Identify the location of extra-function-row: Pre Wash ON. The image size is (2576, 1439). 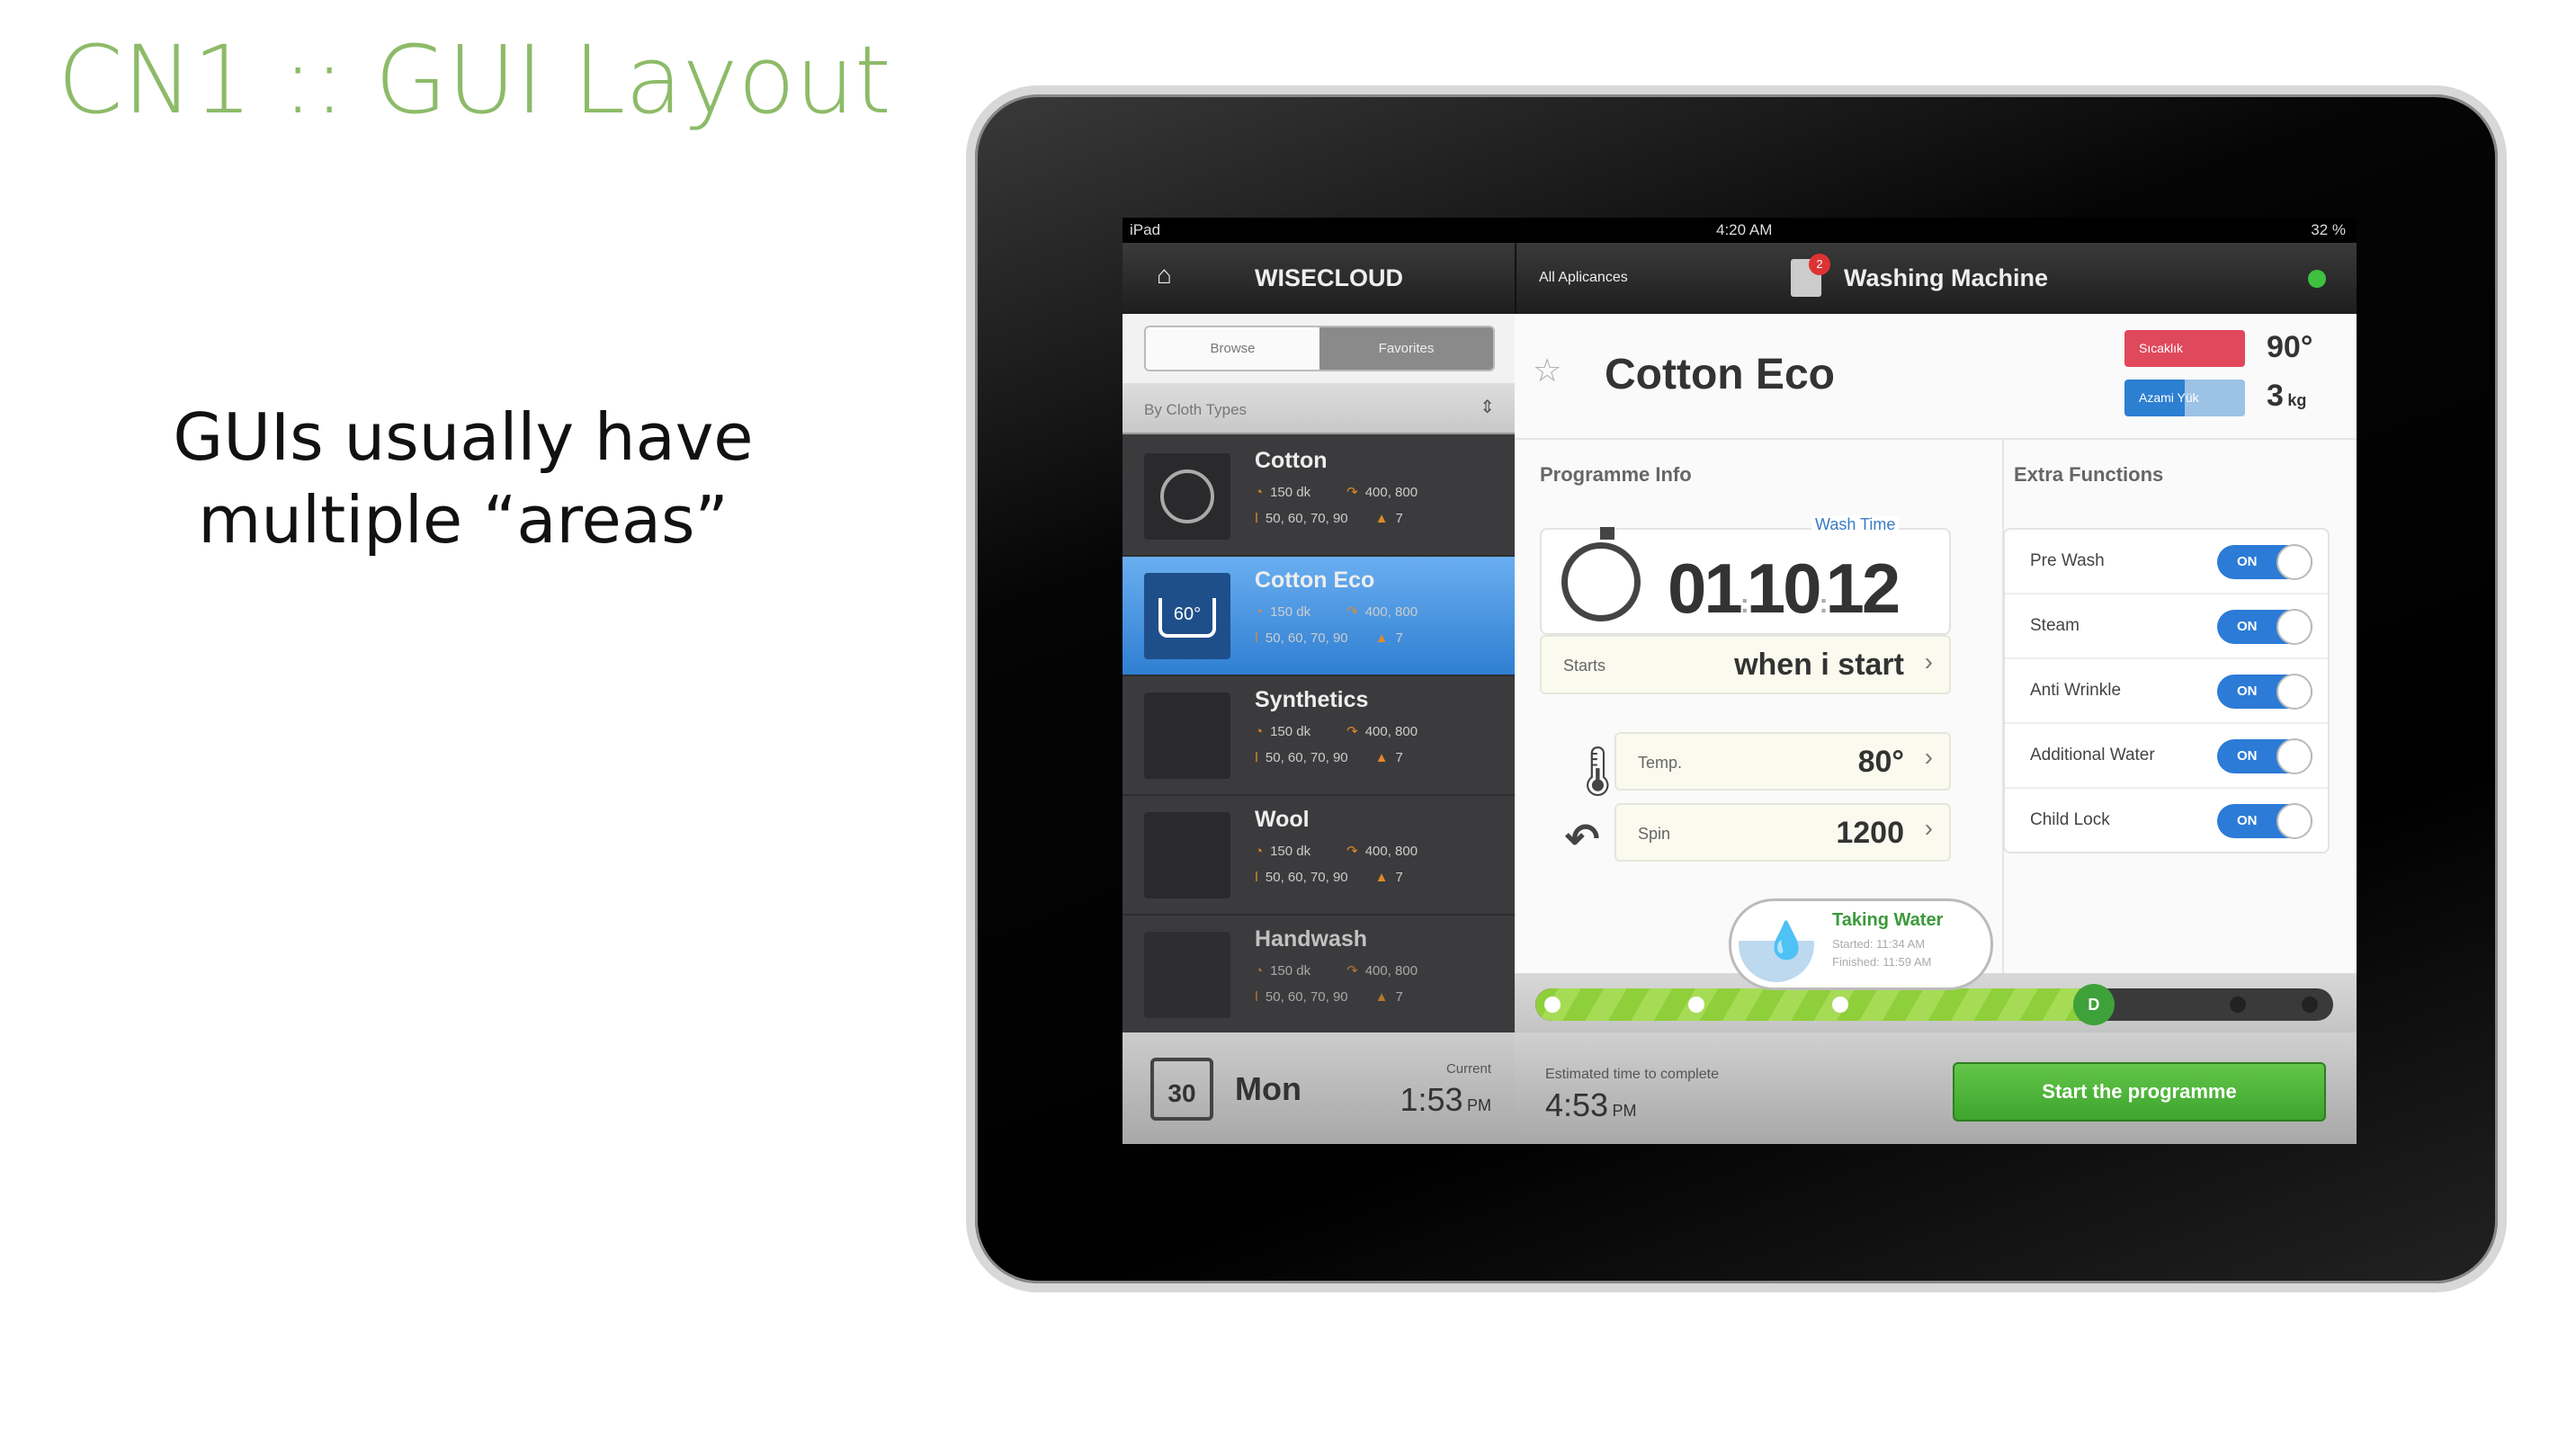
(2166, 562).